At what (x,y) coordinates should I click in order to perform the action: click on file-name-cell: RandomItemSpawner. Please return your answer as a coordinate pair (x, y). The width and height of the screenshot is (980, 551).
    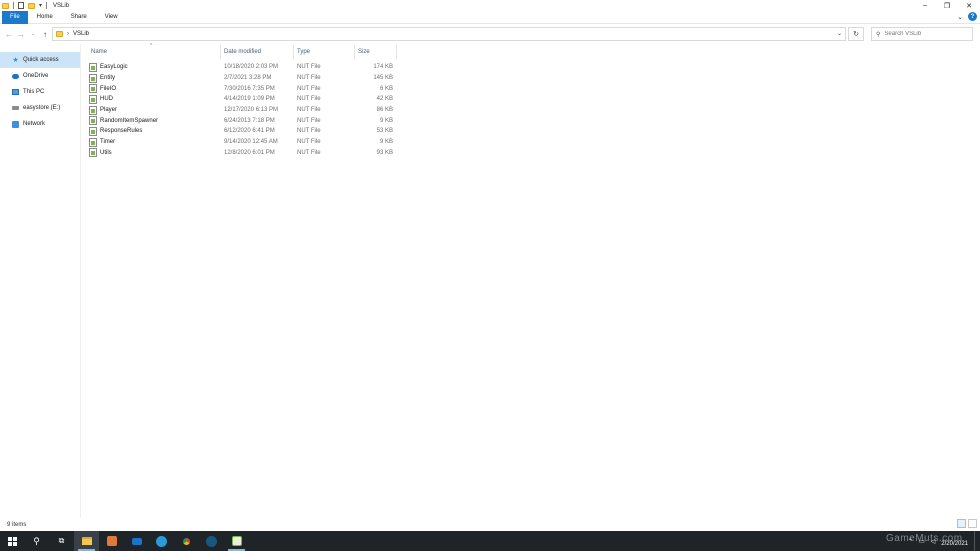
    Looking at the image, I should click on (154, 121).